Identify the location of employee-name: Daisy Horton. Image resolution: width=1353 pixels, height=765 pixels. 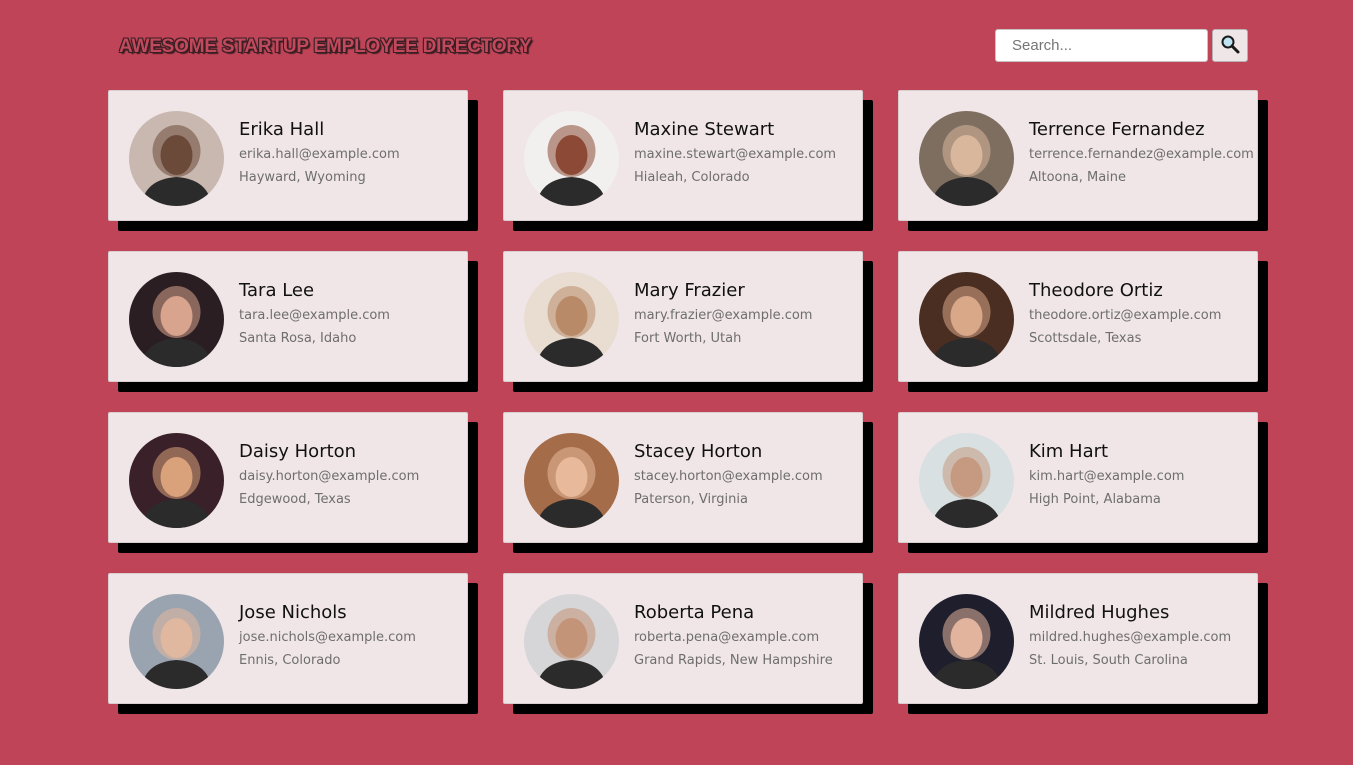
(298, 451).